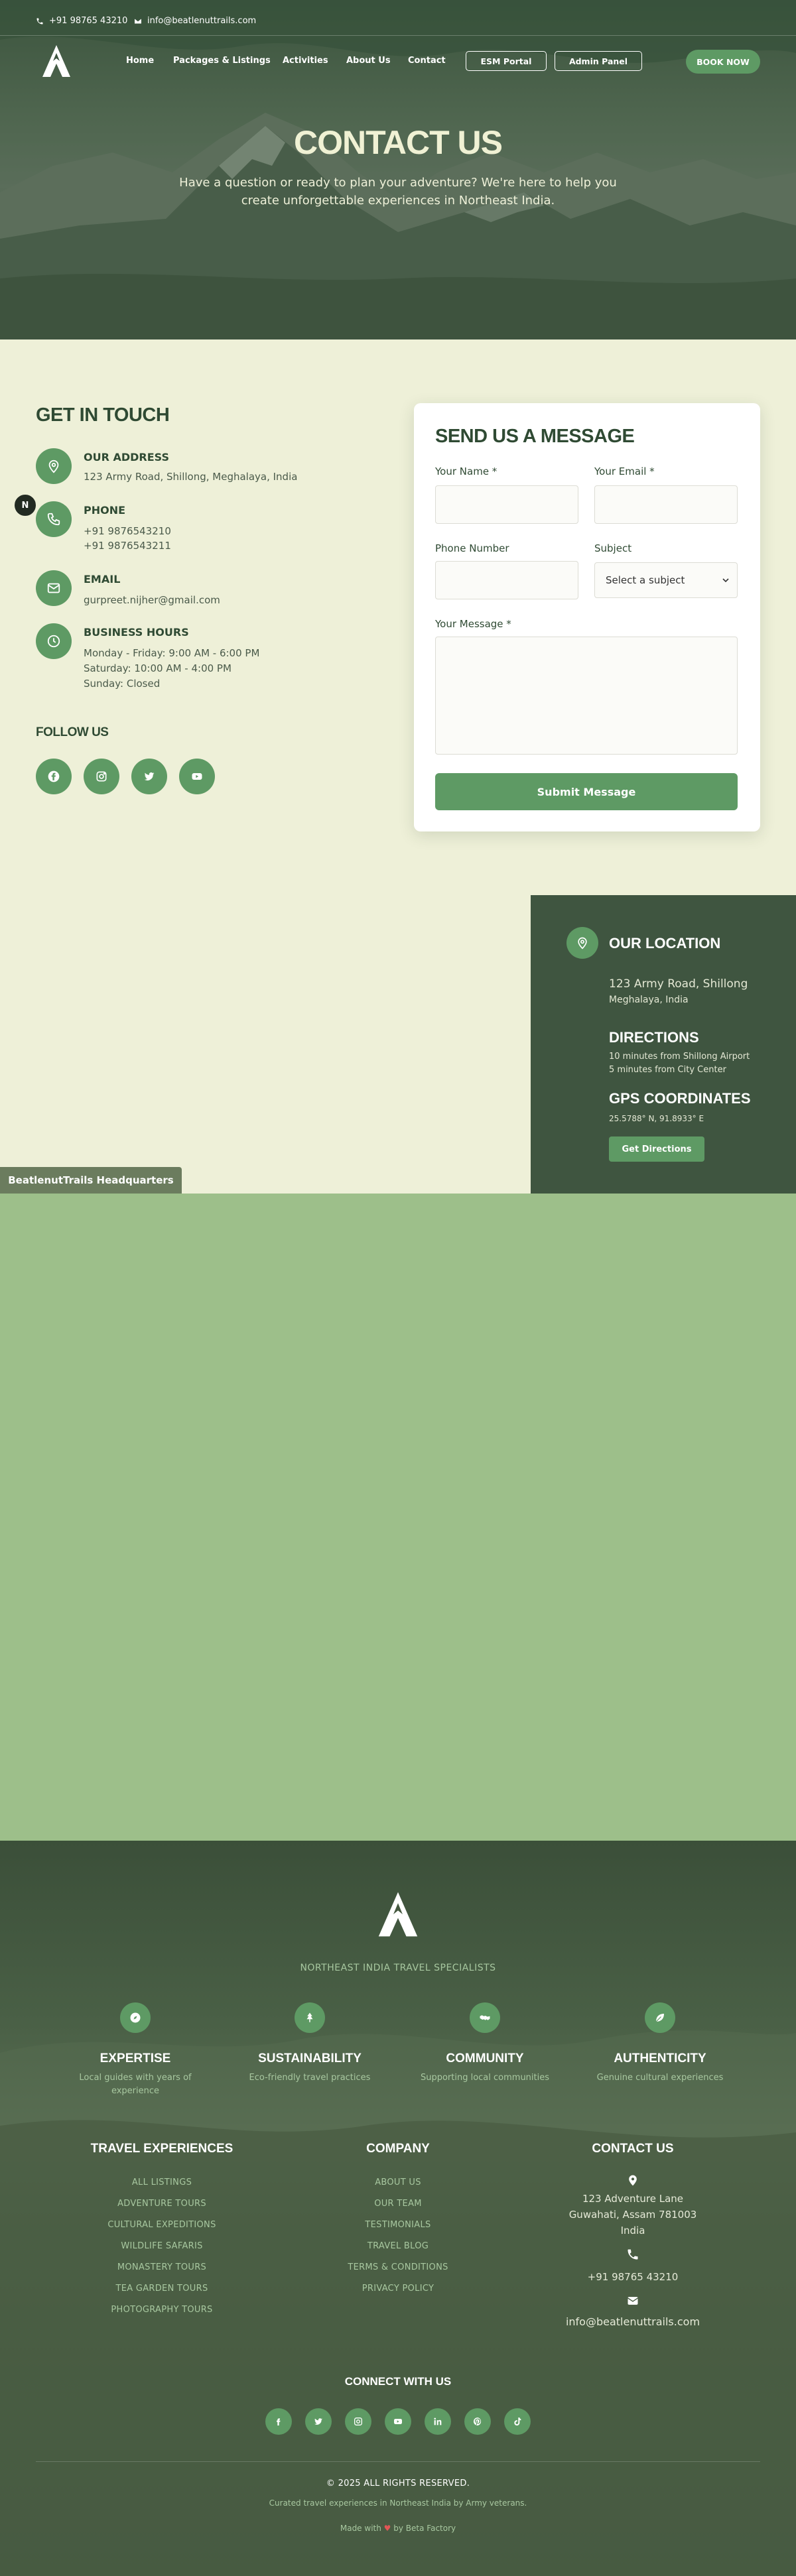 This screenshot has width=796, height=2576. What do you see at coordinates (309, 2017) in the screenshot?
I see `tree-icon` at bounding box center [309, 2017].